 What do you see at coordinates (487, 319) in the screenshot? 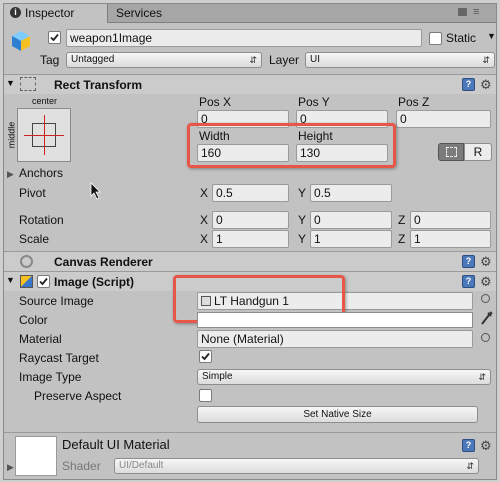
I see `eyedropper-icon` at bounding box center [487, 319].